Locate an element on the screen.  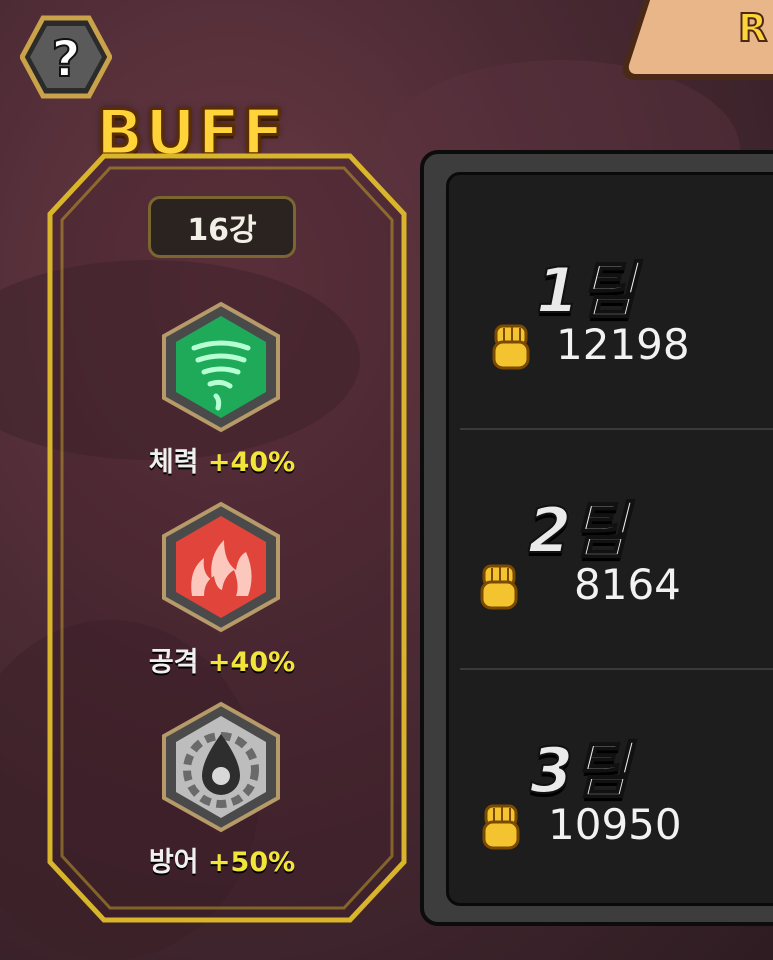
team-power: 10950 is located at coordinates (615, 824).